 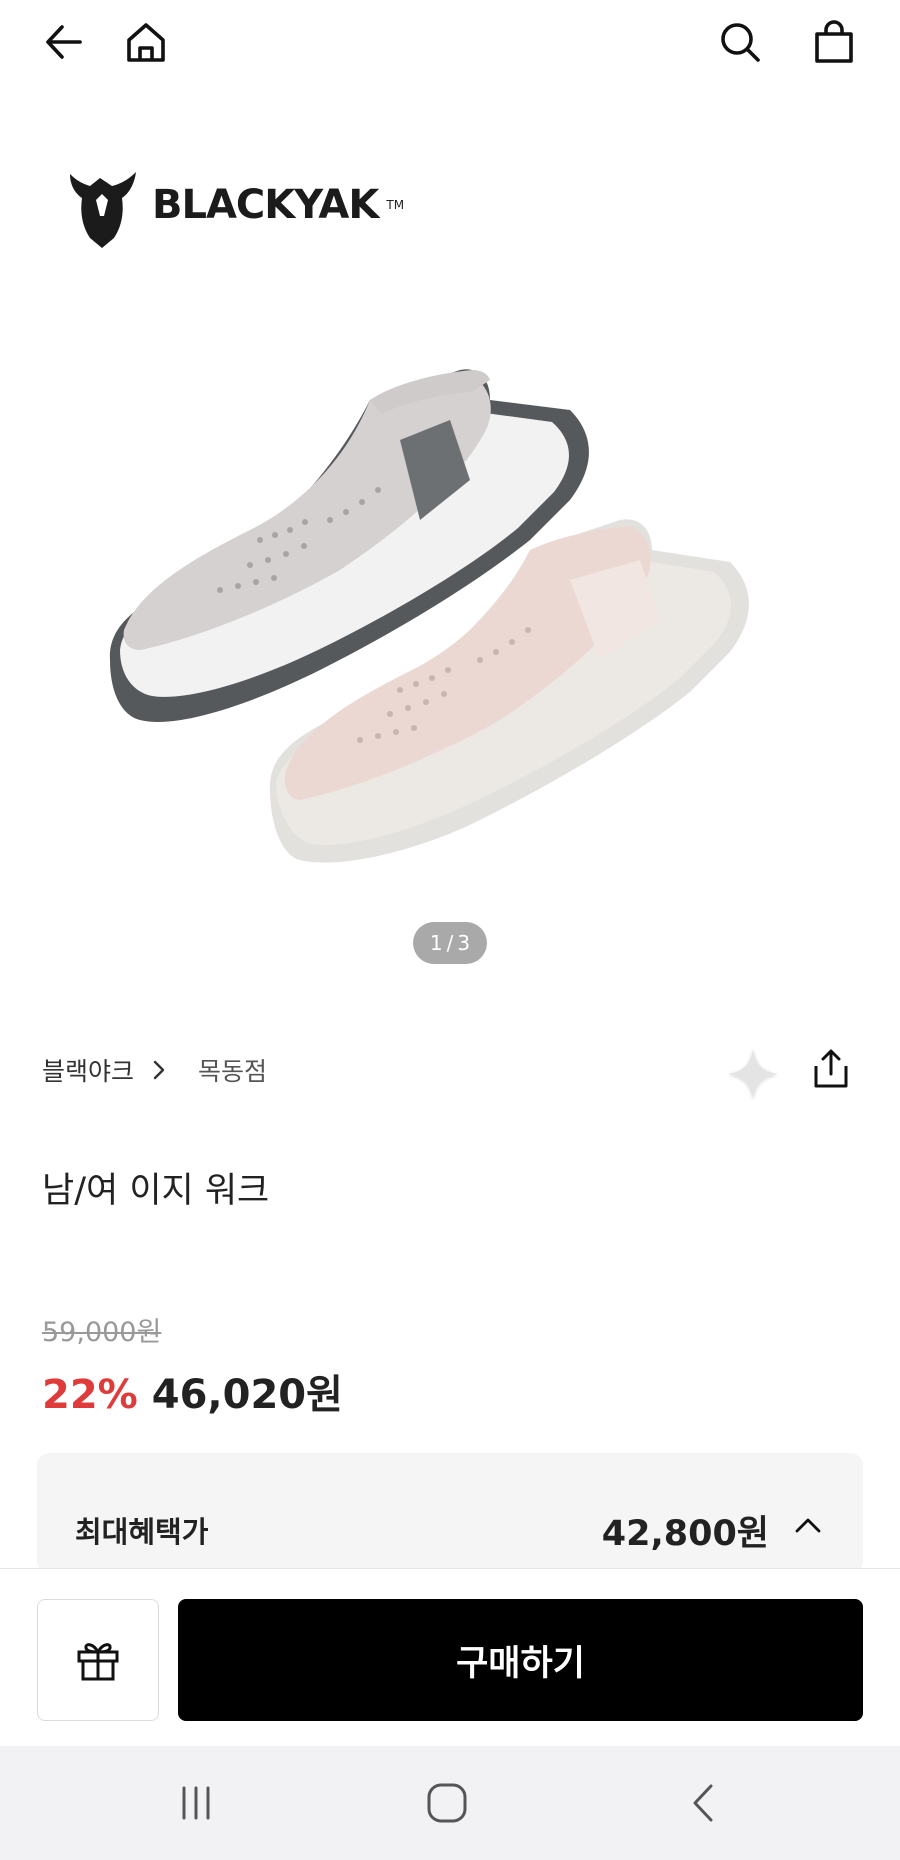 What do you see at coordinates (265, 205) in the screenshot?
I see `brand-logo-text: BLACKYAK` at bounding box center [265, 205].